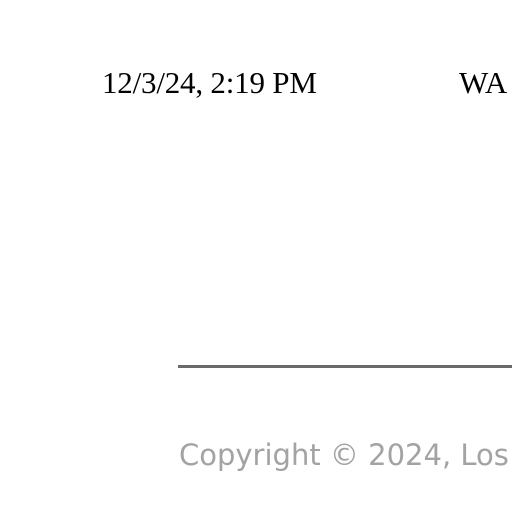  Describe the element at coordinates (209, 82) in the screenshot. I see `print-timestamp: 12/3/24, 2:19 PM` at that location.